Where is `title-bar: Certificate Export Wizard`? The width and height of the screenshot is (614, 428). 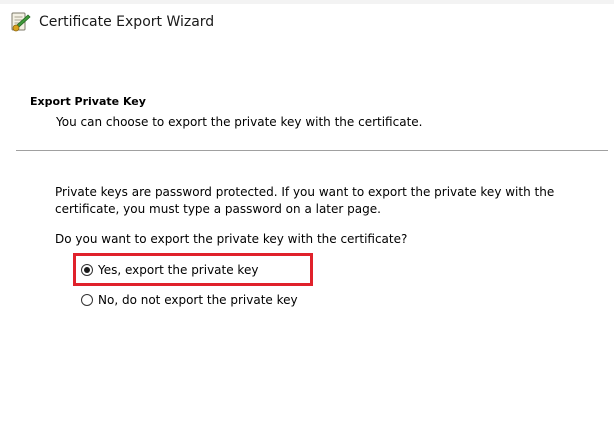 title-bar: Certificate Export Wizard is located at coordinates (307, 22).